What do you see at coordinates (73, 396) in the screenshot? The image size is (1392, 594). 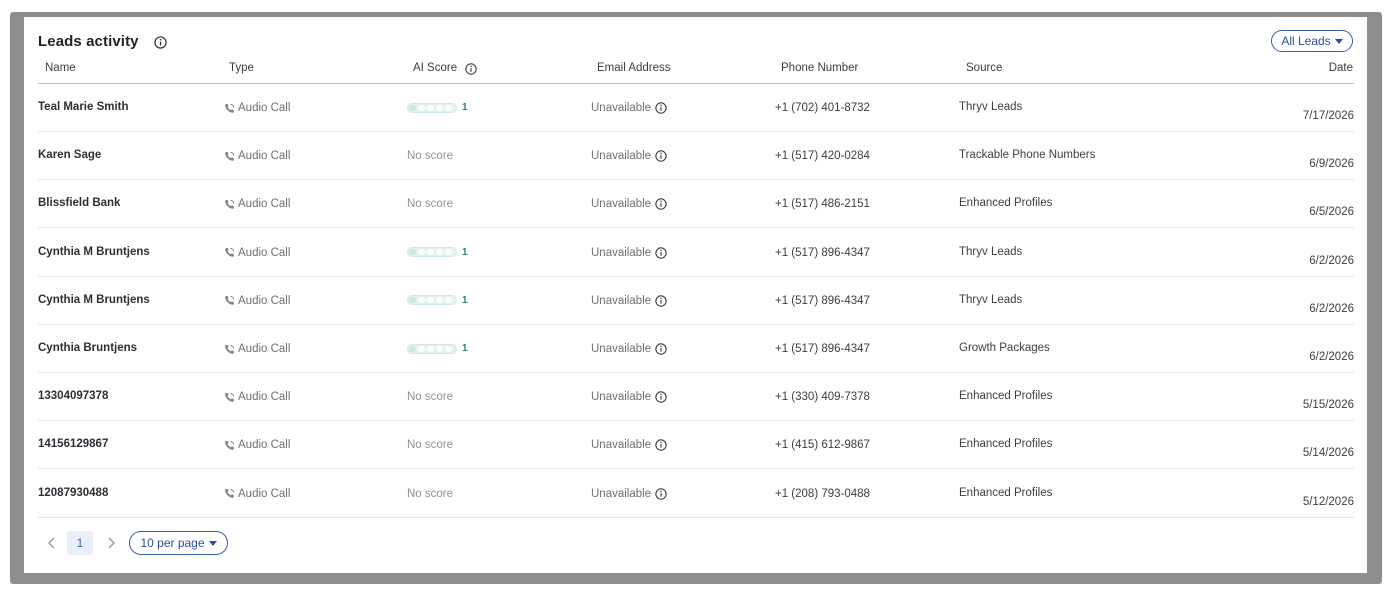 I see `lead-name: 13304097378` at bounding box center [73, 396].